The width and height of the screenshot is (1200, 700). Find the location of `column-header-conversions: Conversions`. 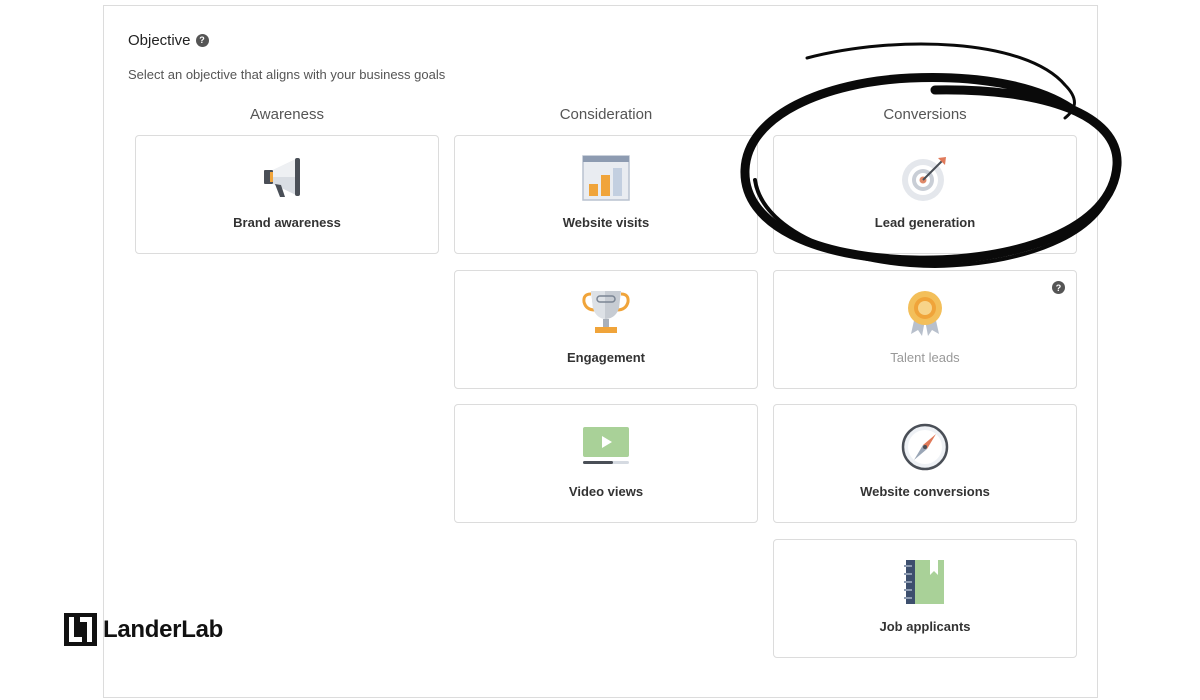

column-header-conversions: Conversions is located at coordinates (925, 114).